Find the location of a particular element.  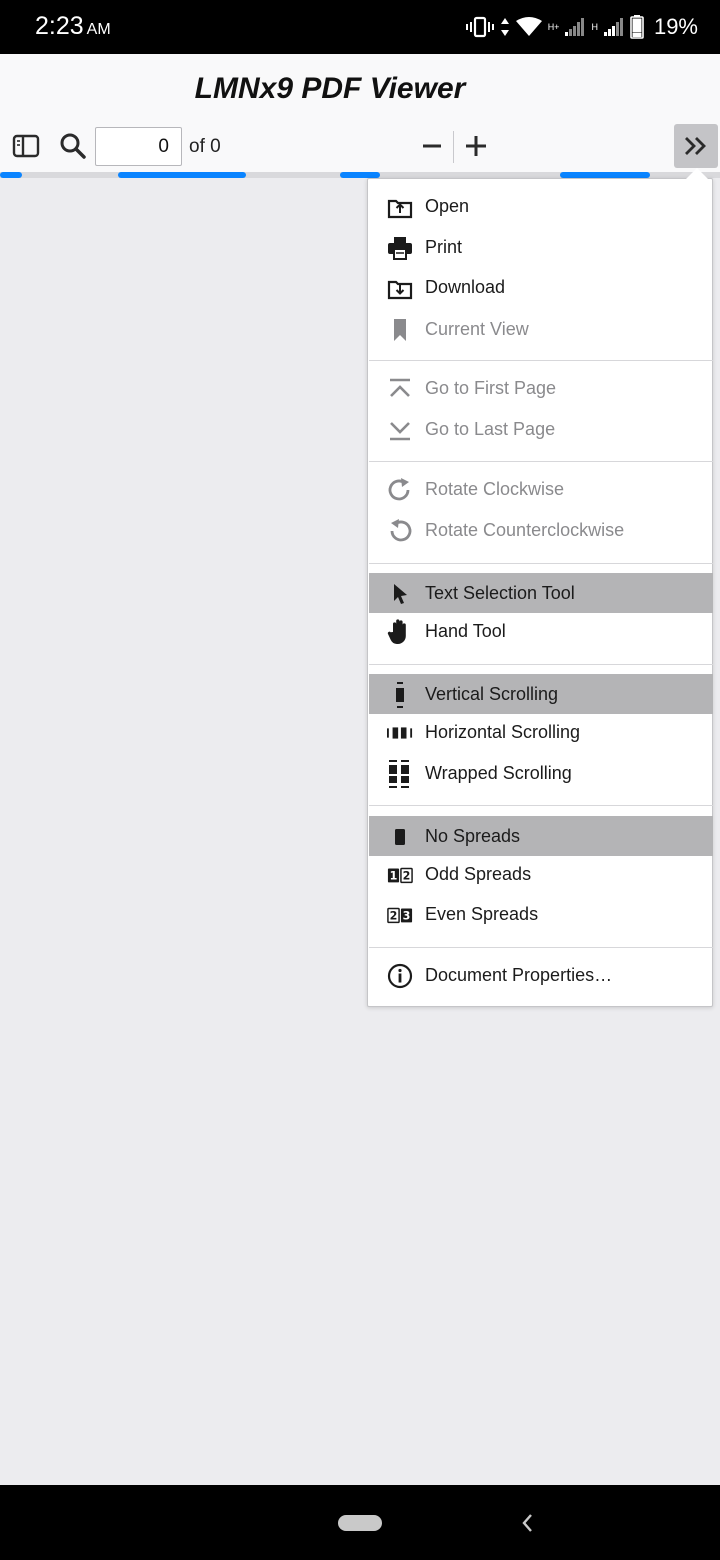

svg-text: 1 is located at coordinates (394, 876).